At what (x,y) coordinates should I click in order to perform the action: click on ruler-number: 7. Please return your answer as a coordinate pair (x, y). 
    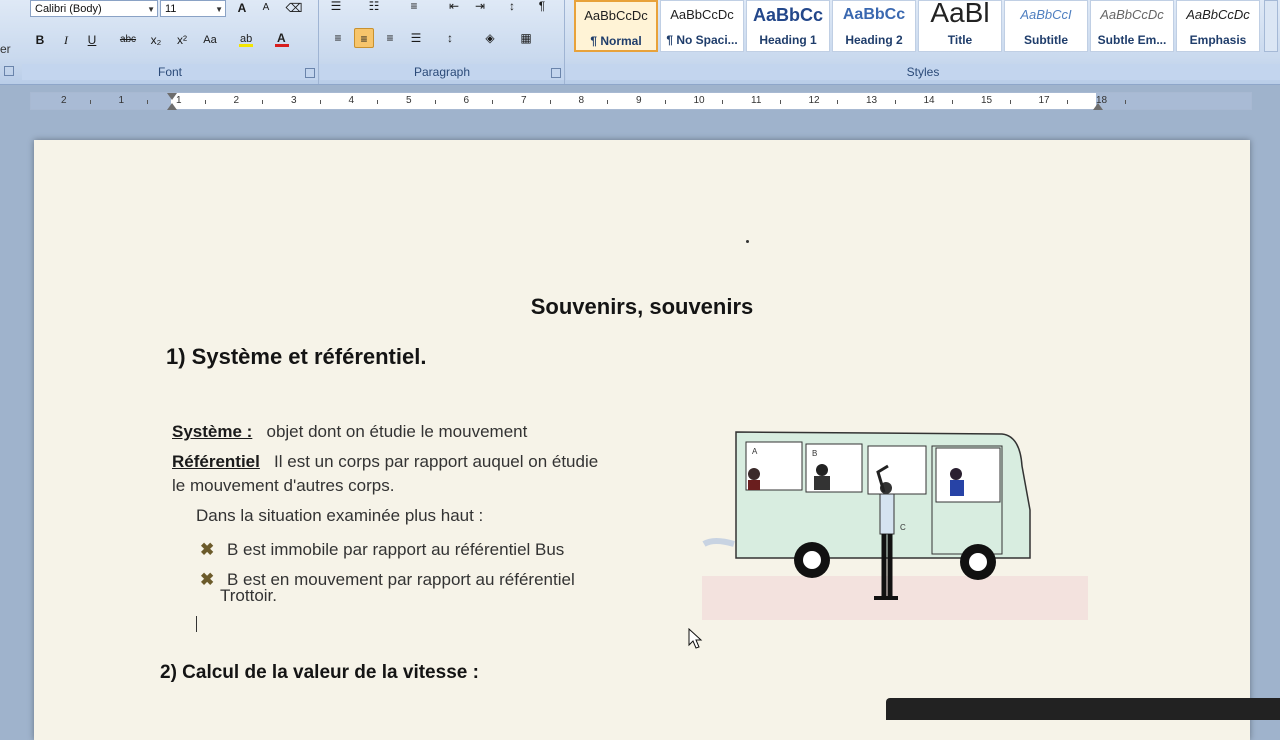
    Looking at the image, I should click on (524, 100).